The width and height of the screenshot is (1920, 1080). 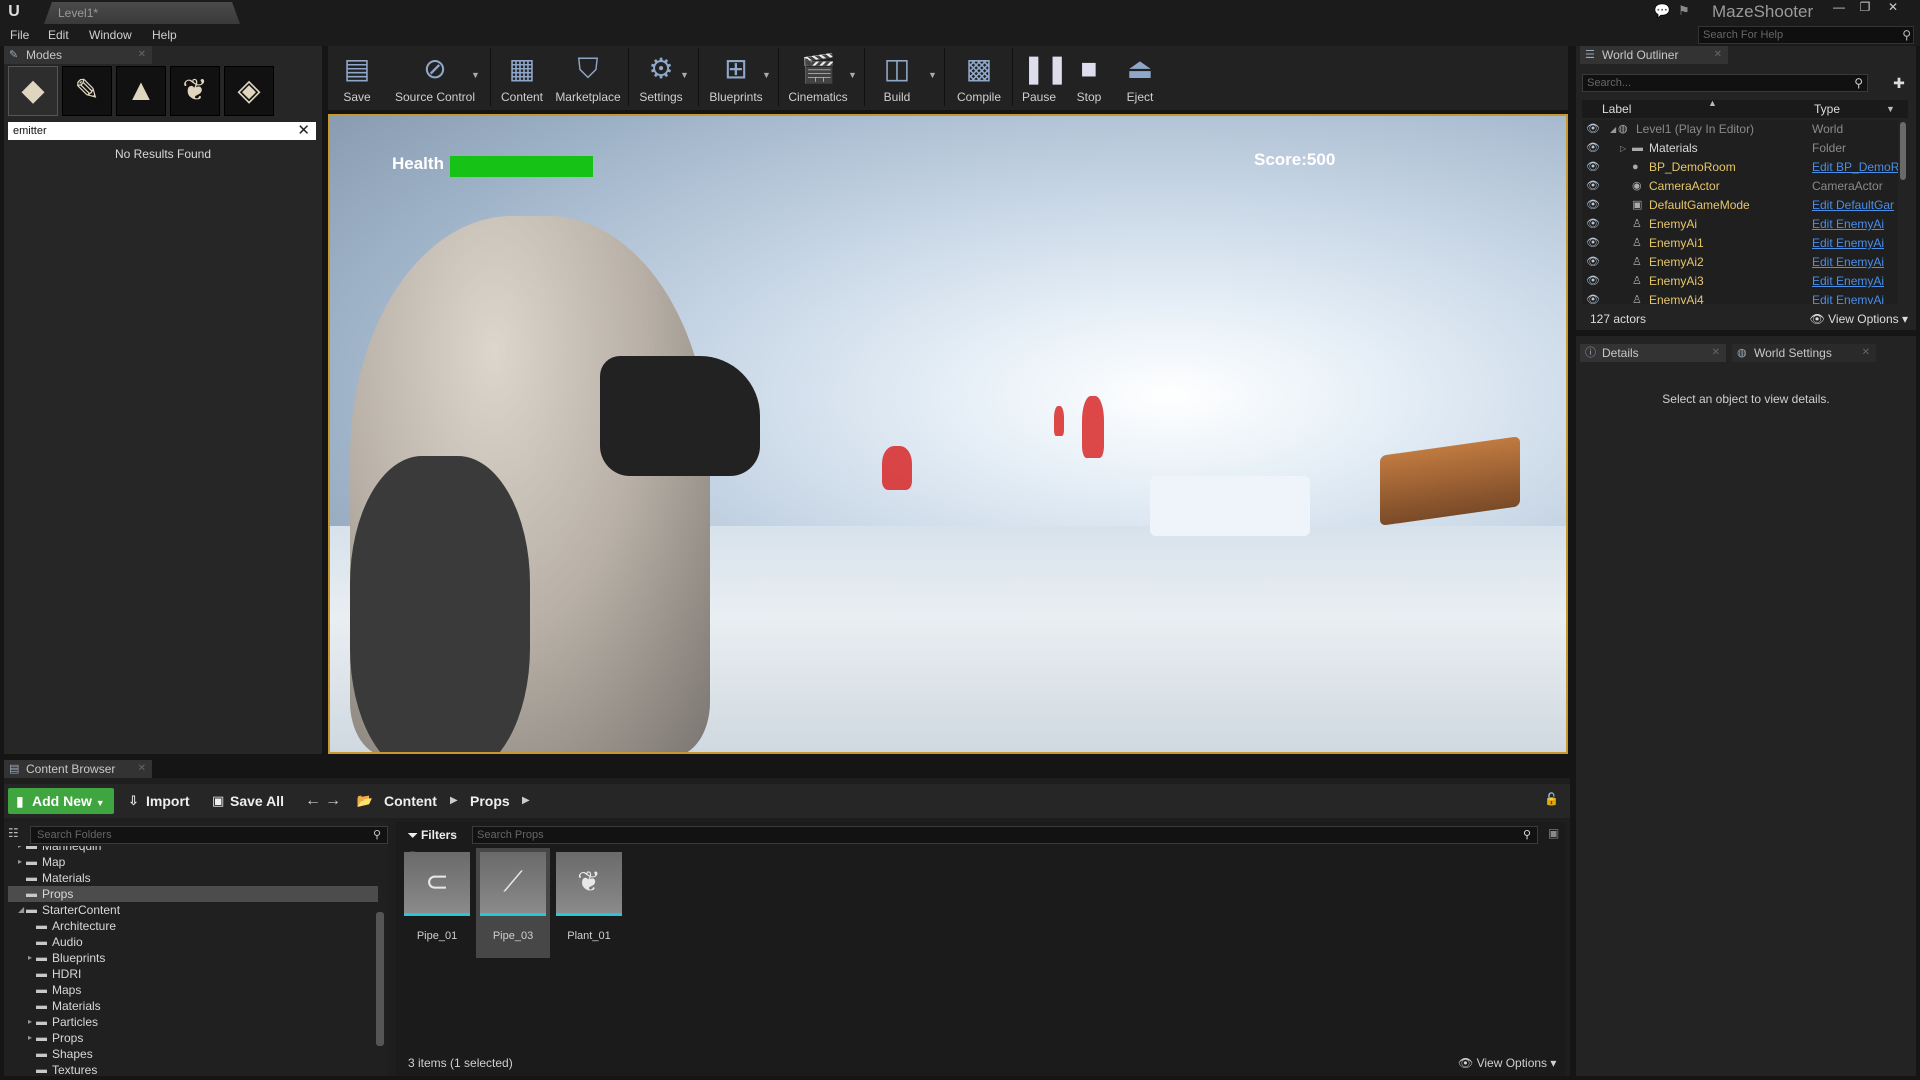 What do you see at coordinates (1740, 224) in the screenshot?
I see `outliner-row: 👁 ♙ EnemyAi Edit EnemyAi` at bounding box center [1740, 224].